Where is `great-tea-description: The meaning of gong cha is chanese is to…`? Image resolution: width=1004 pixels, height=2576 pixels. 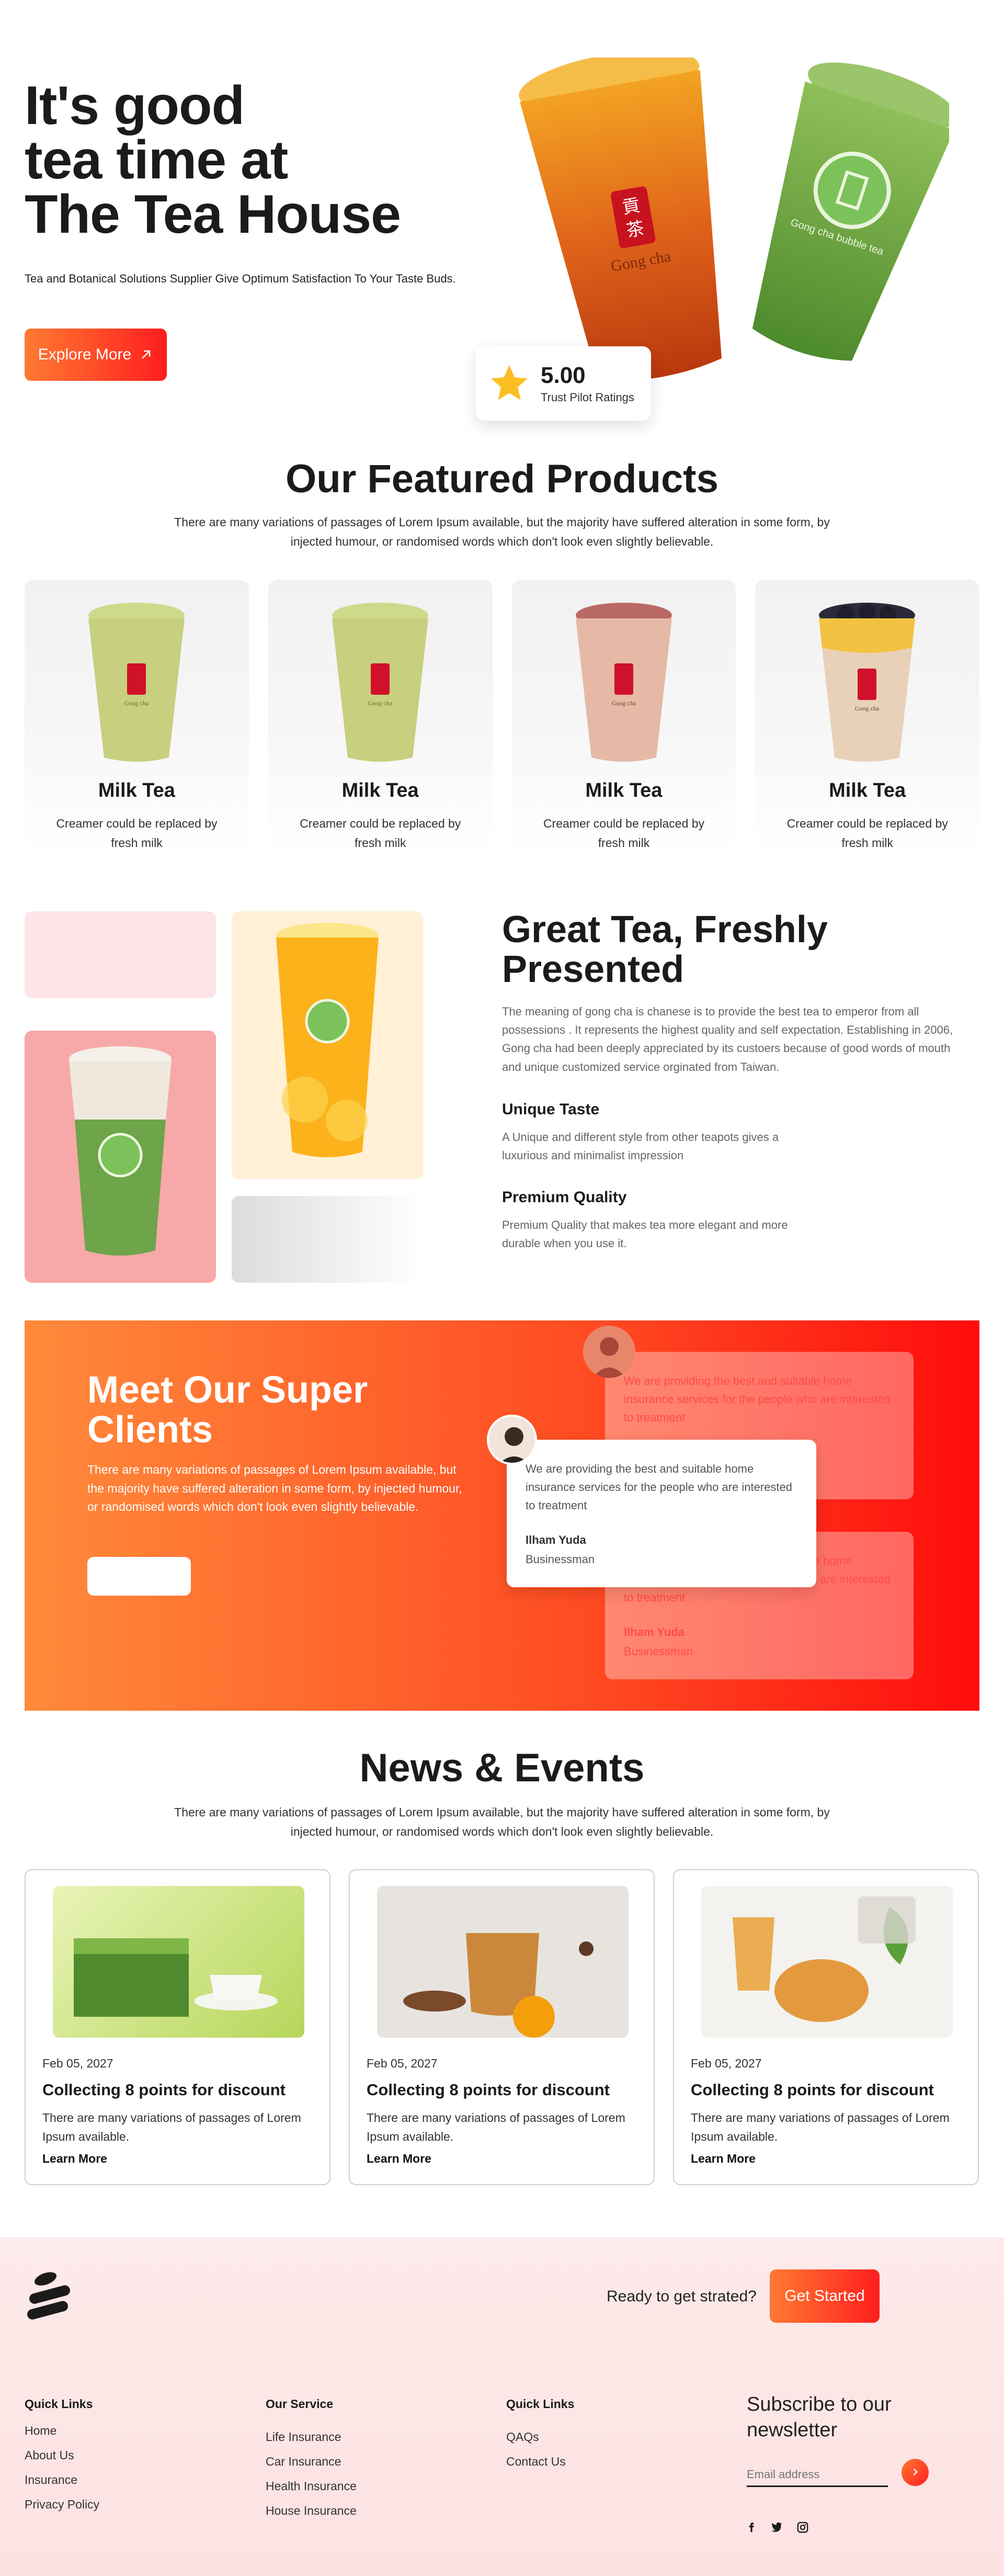 great-tea-description: The meaning of gong cha is chanese is to… is located at coordinates (727, 1040).